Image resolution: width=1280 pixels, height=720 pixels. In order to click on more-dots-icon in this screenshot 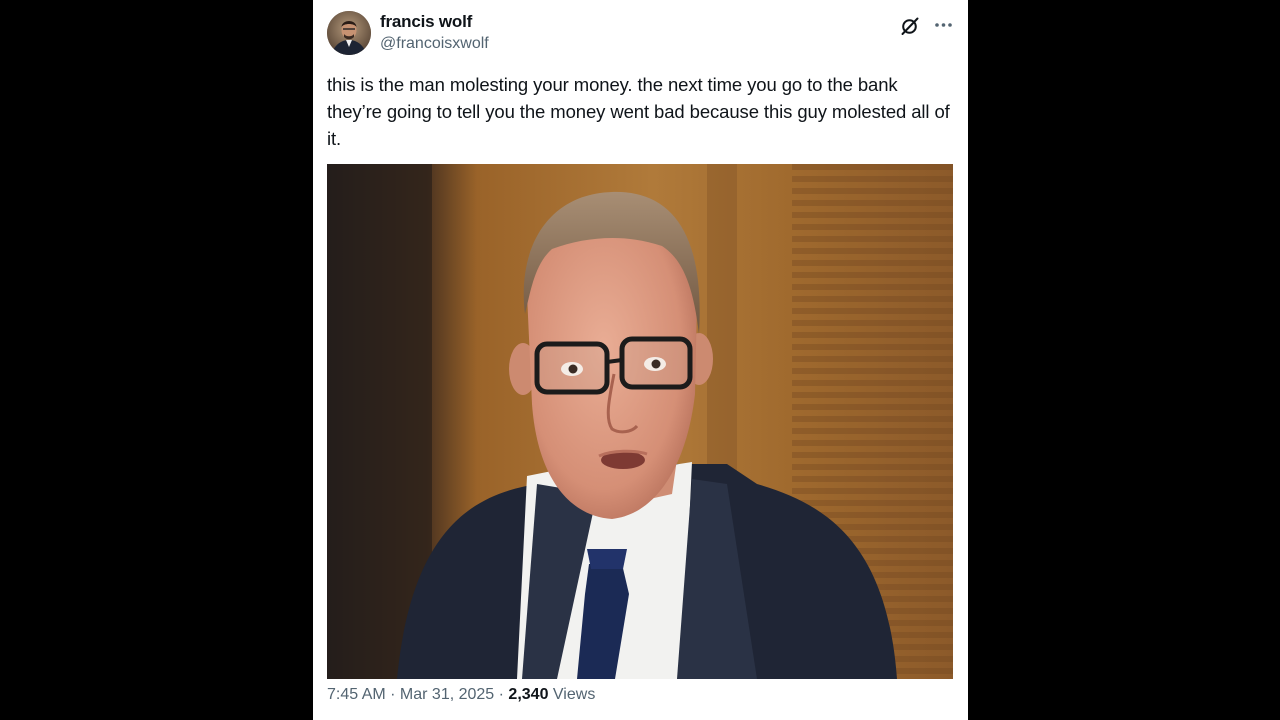, I will do `click(944, 24)`.